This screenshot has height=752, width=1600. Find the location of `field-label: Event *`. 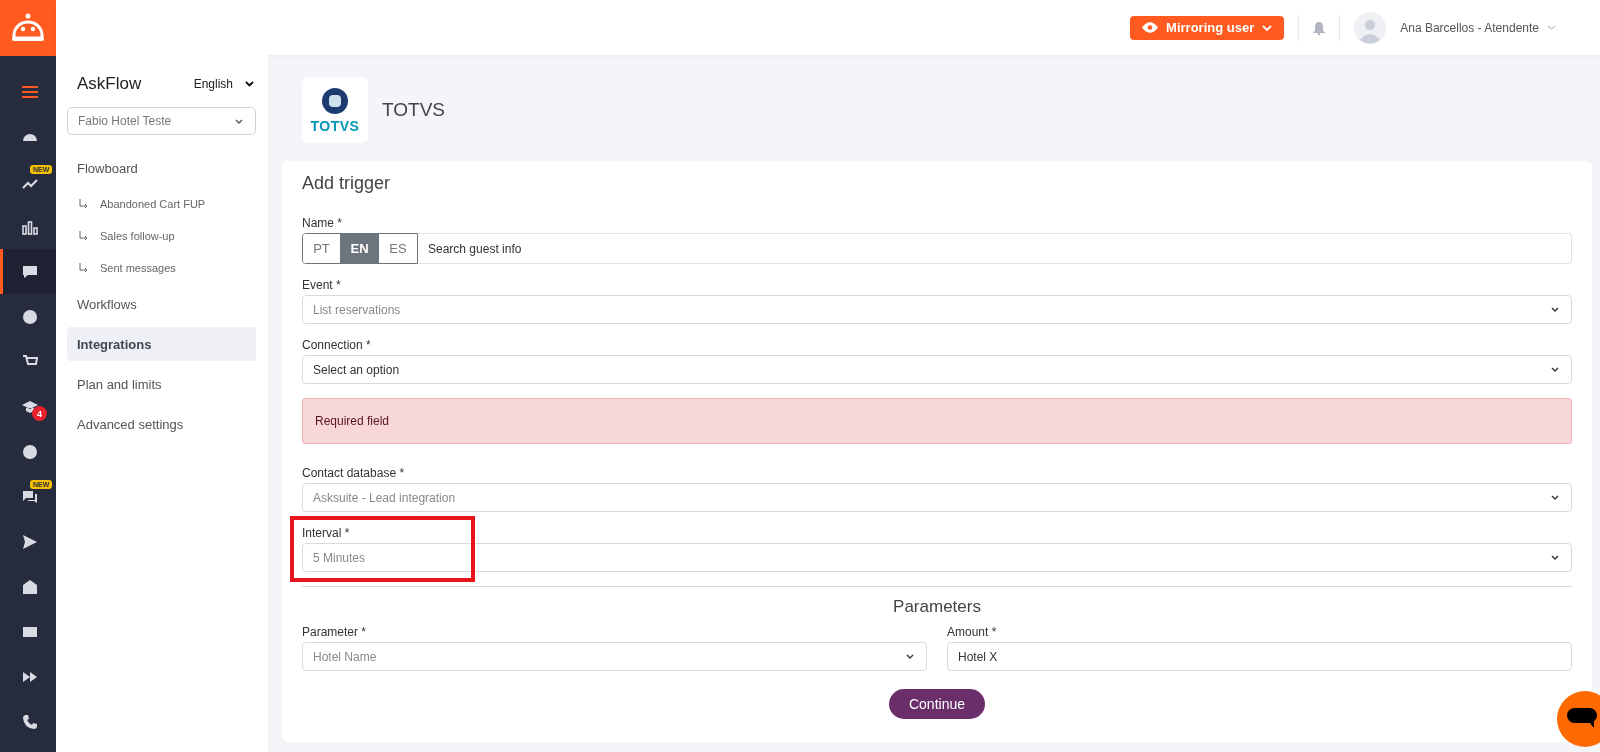

field-label: Event * is located at coordinates (322, 285).